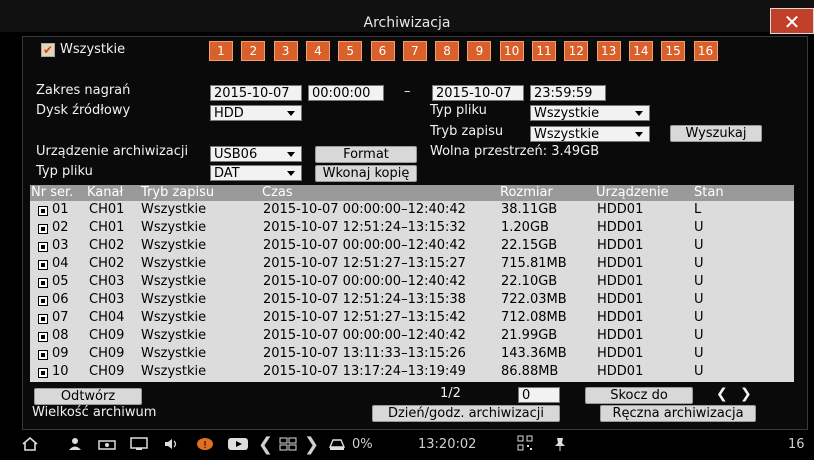 Image resolution: width=814 pixels, height=460 pixels. I want to click on date-archive-button: Dzień/godz. archiwizacji, so click(466, 413).